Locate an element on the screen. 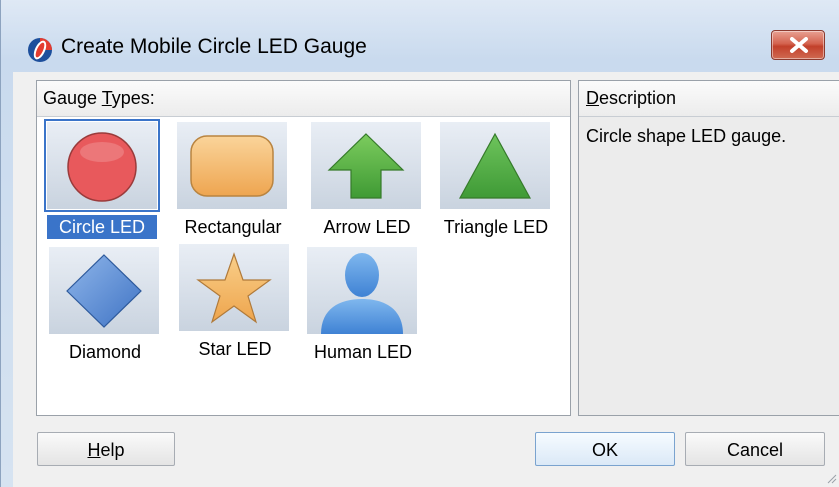 The image size is (839, 487). gauge-types-header: Gauge Types: is located at coordinates (303, 99).